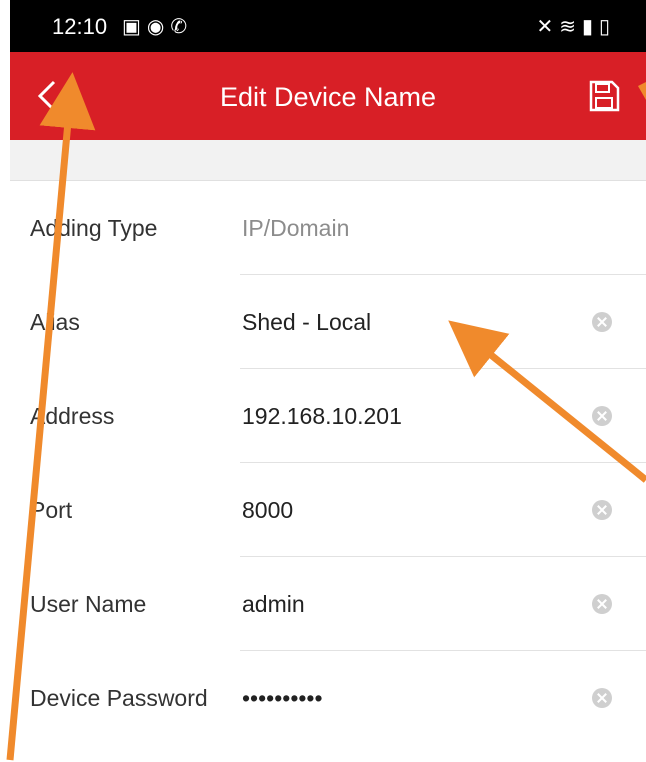 The image size is (646, 762). Describe the element at coordinates (282, 698) in the screenshot. I see `device-password-input: ••••••••••` at that location.